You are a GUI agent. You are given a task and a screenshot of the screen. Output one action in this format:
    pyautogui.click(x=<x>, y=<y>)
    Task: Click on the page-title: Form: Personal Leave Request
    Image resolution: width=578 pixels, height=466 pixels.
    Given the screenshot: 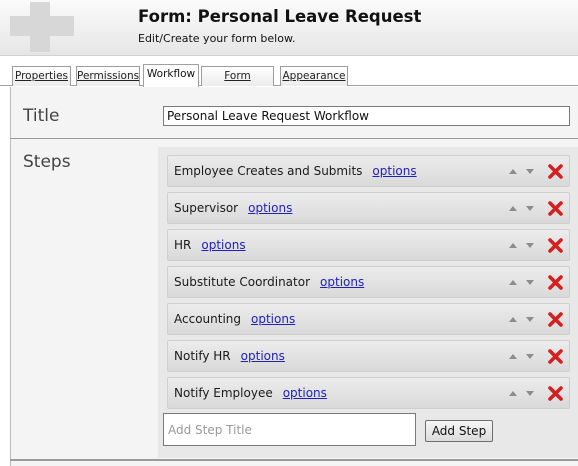 What is the action you would take?
    pyautogui.click(x=280, y=16)
    